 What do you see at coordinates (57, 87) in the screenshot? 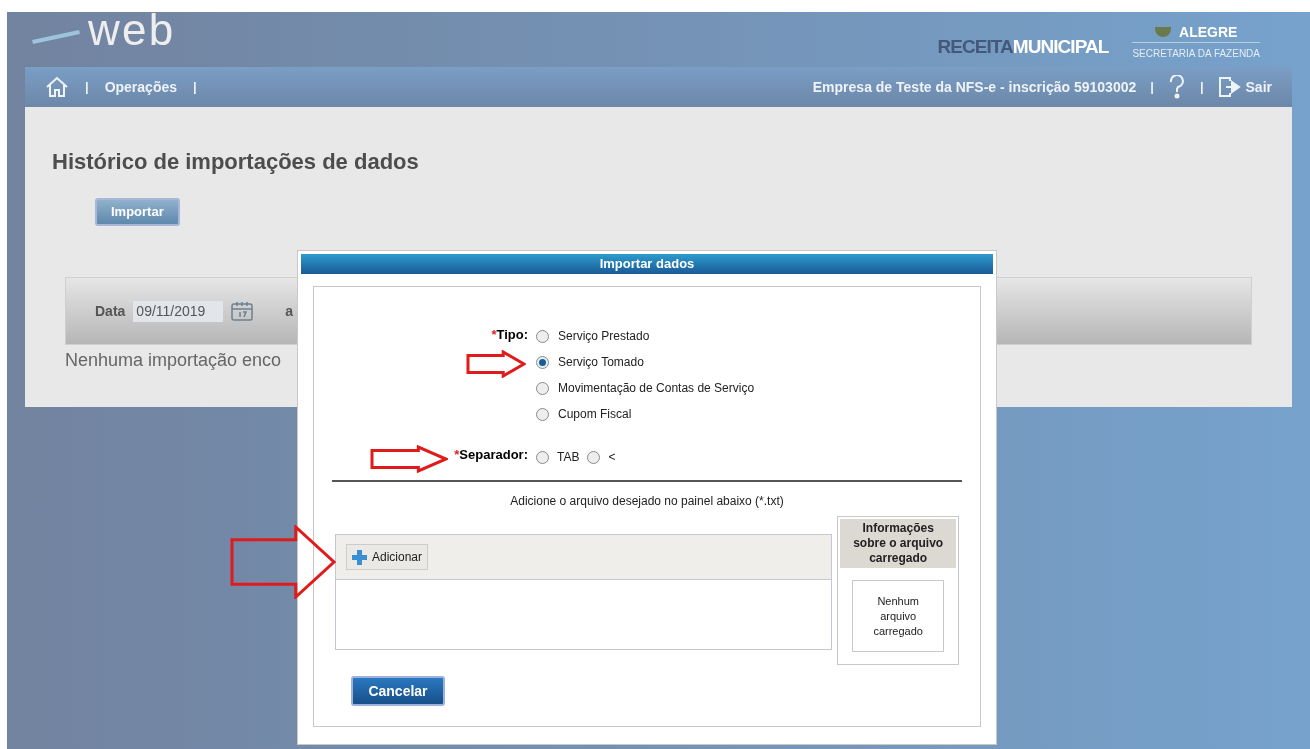
I see `home-icon` at bounding box center [57, 87].